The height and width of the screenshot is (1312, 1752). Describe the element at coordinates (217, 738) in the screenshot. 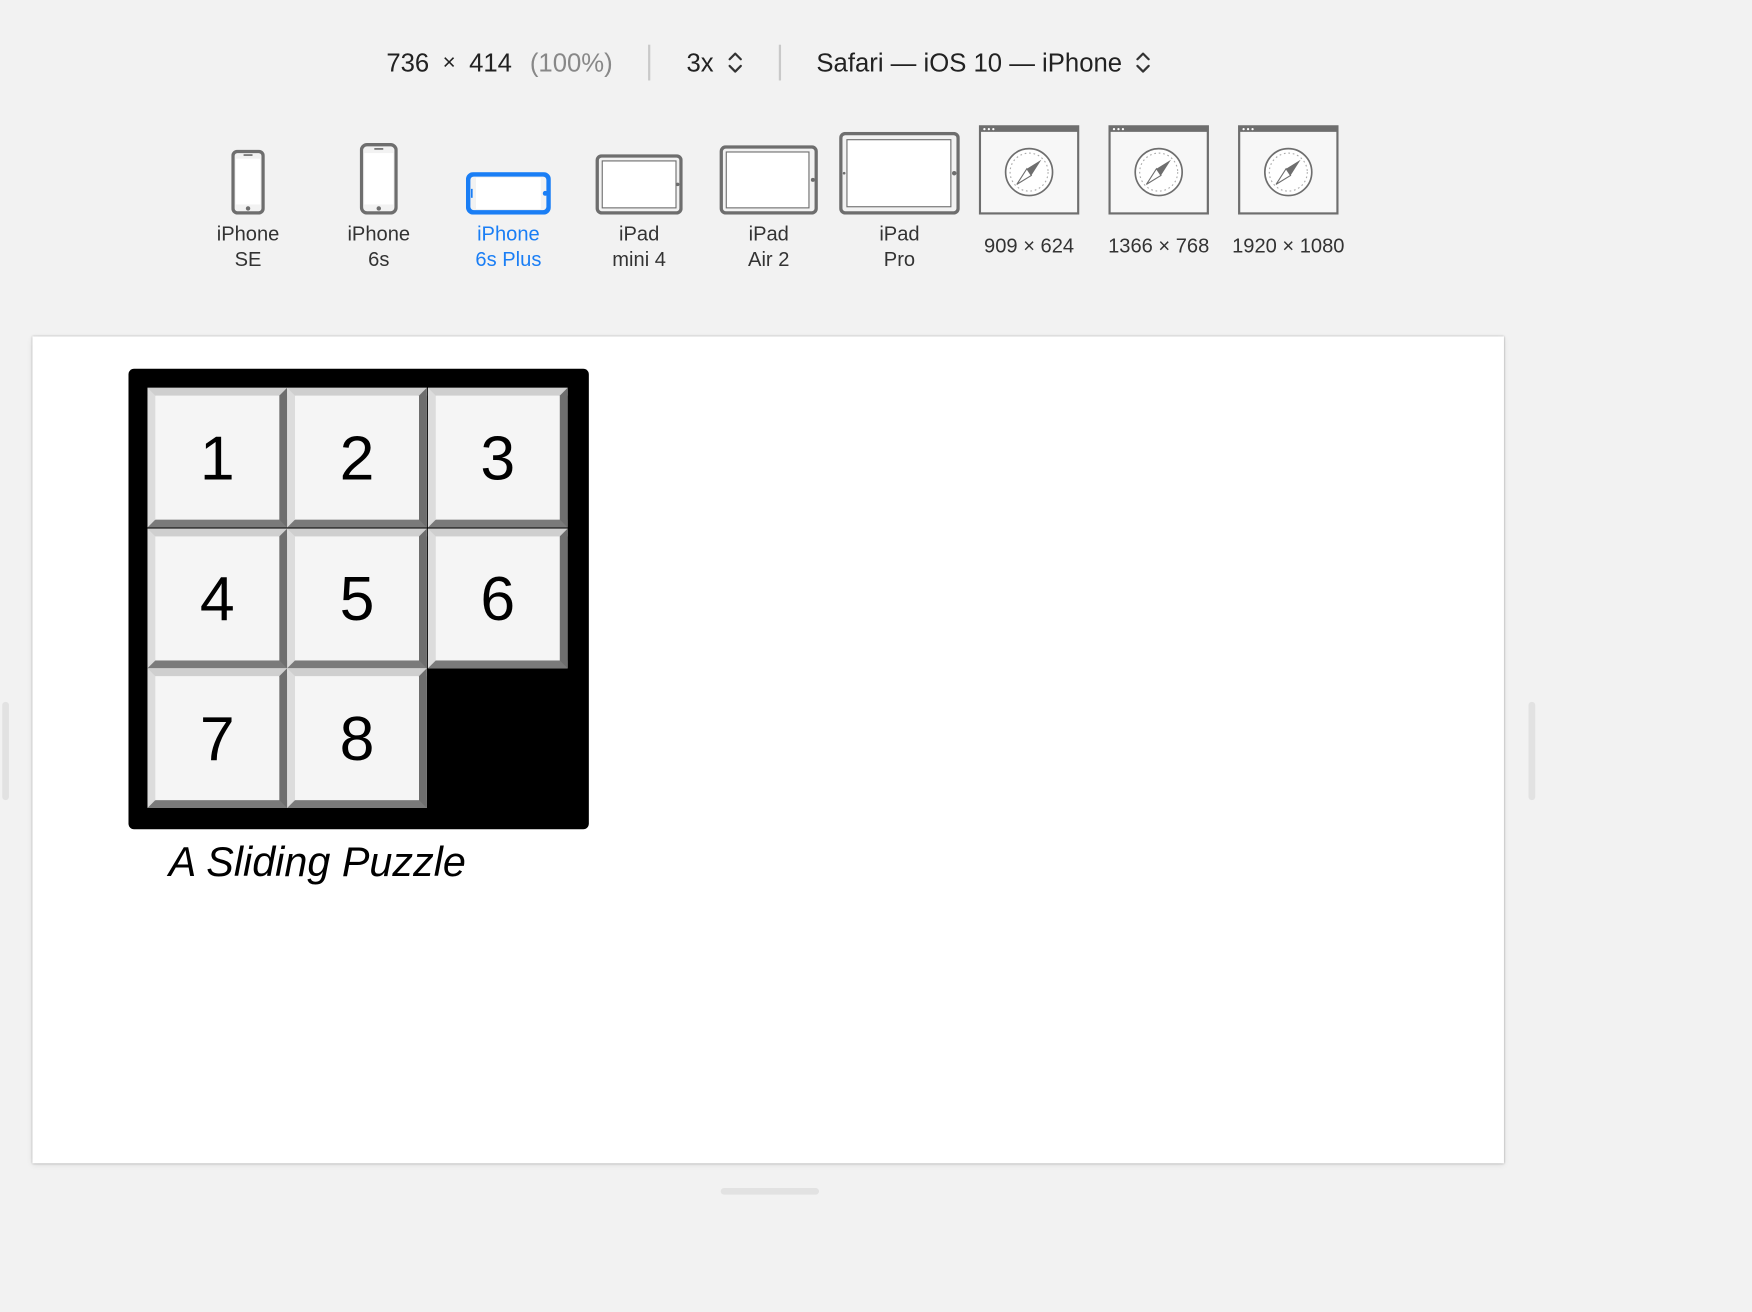

I see `puzzle-tile-7: 7` at that location.